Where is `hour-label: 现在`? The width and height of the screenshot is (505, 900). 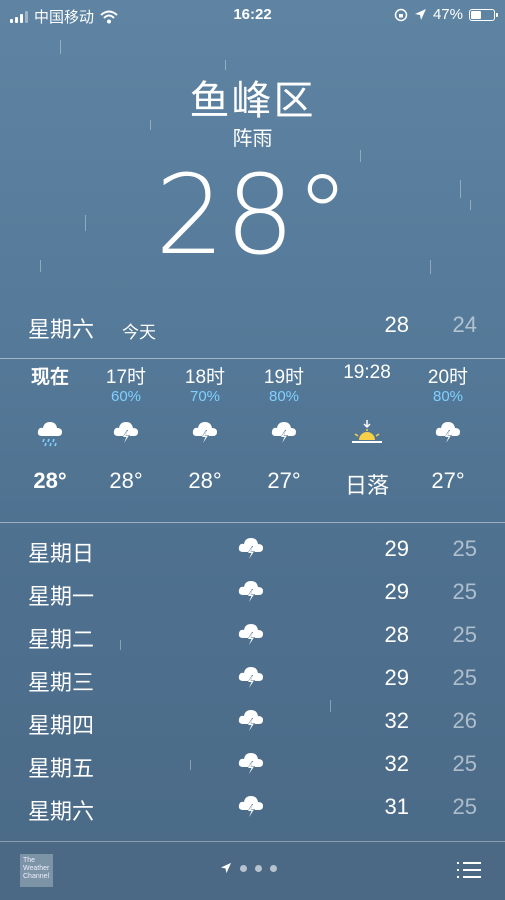
hour-label: 现在 is located at coordinates (49, 377).